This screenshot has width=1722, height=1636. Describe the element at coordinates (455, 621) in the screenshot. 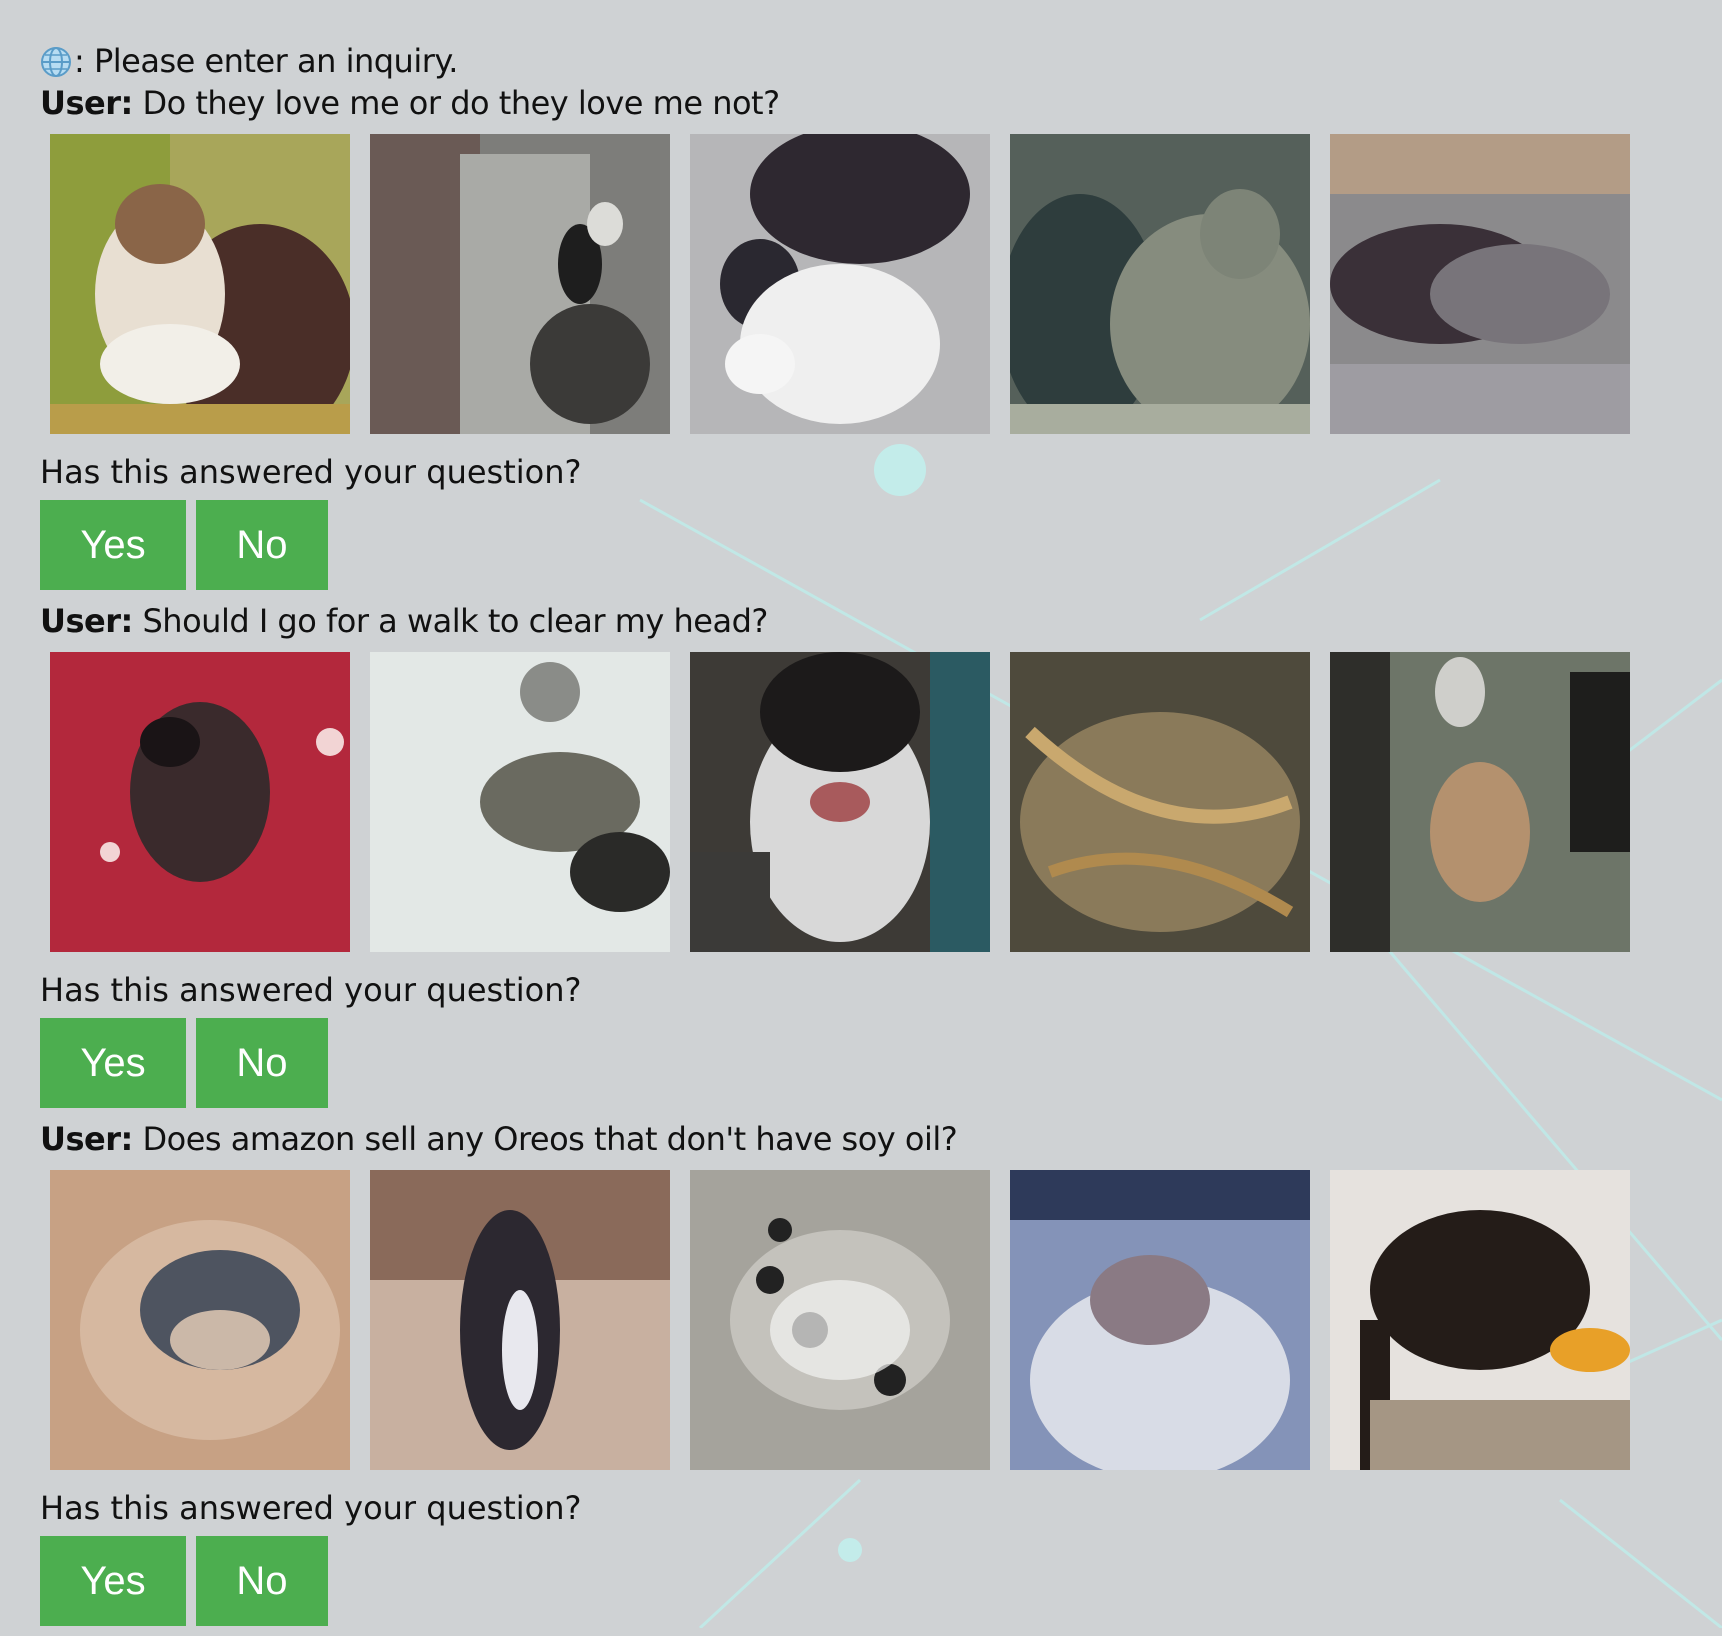

I see `user-question: Should I go for a walk to clear my head?` at that location.